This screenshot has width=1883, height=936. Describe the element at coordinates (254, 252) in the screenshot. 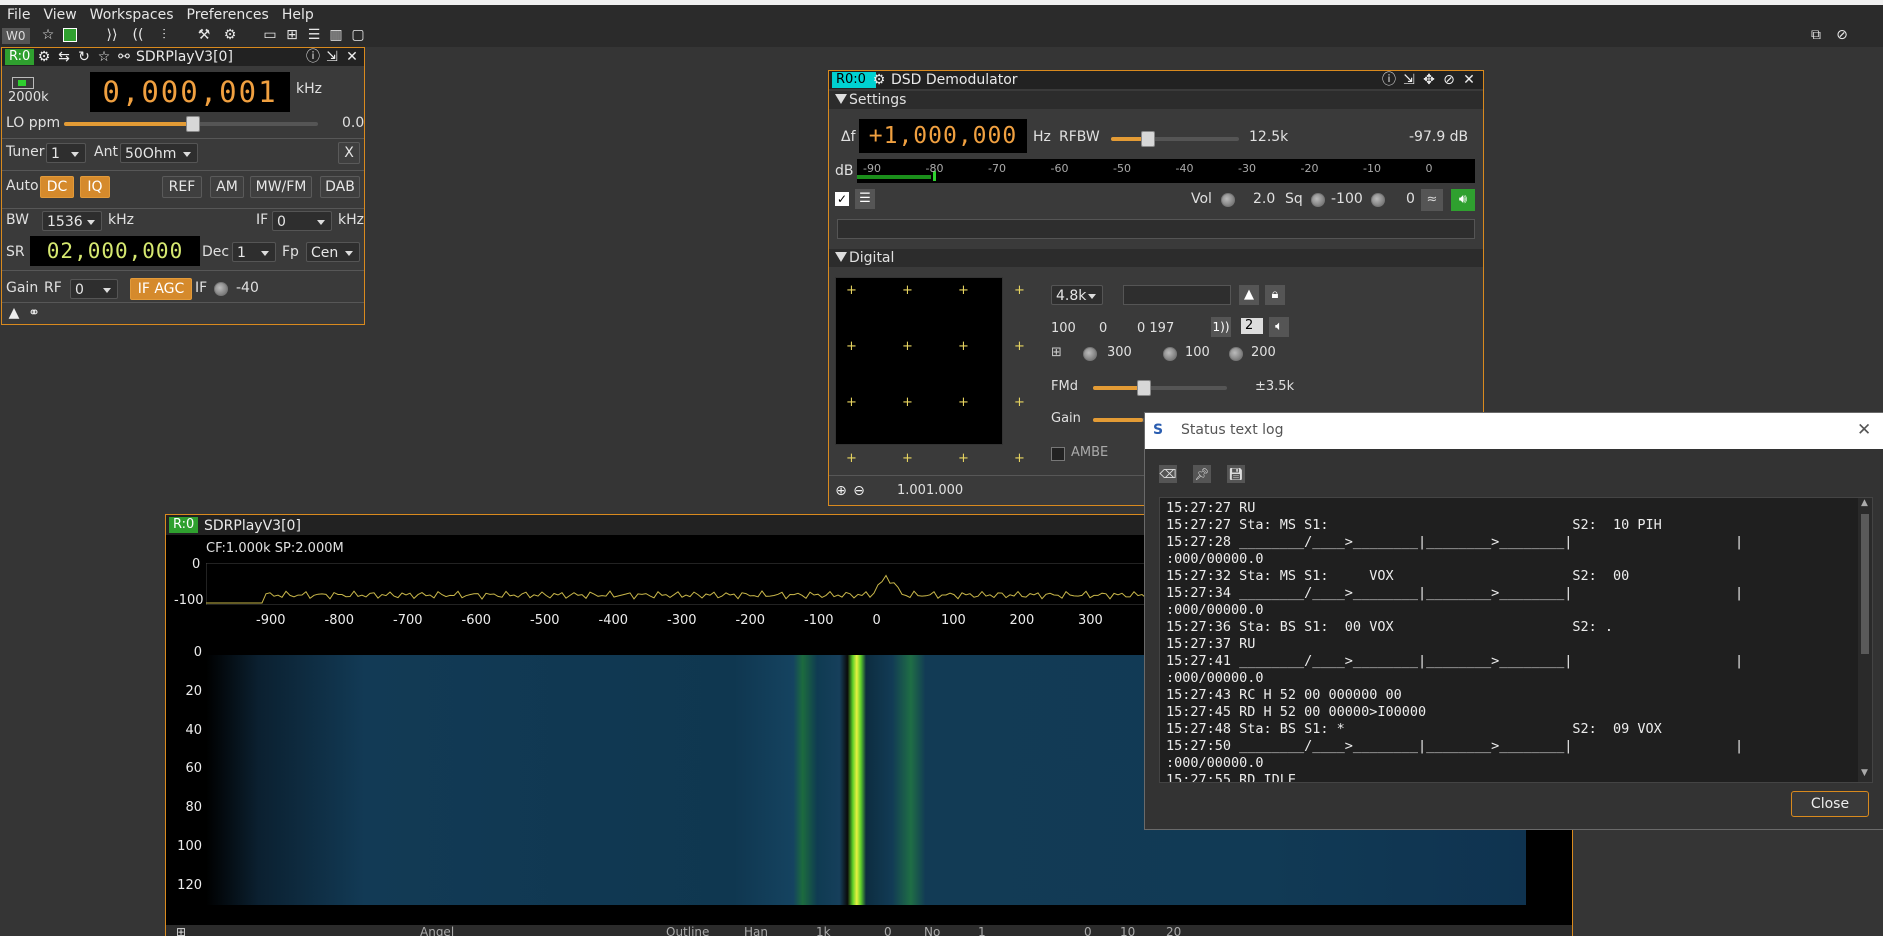

I see `decimation-select: 1` at that location.